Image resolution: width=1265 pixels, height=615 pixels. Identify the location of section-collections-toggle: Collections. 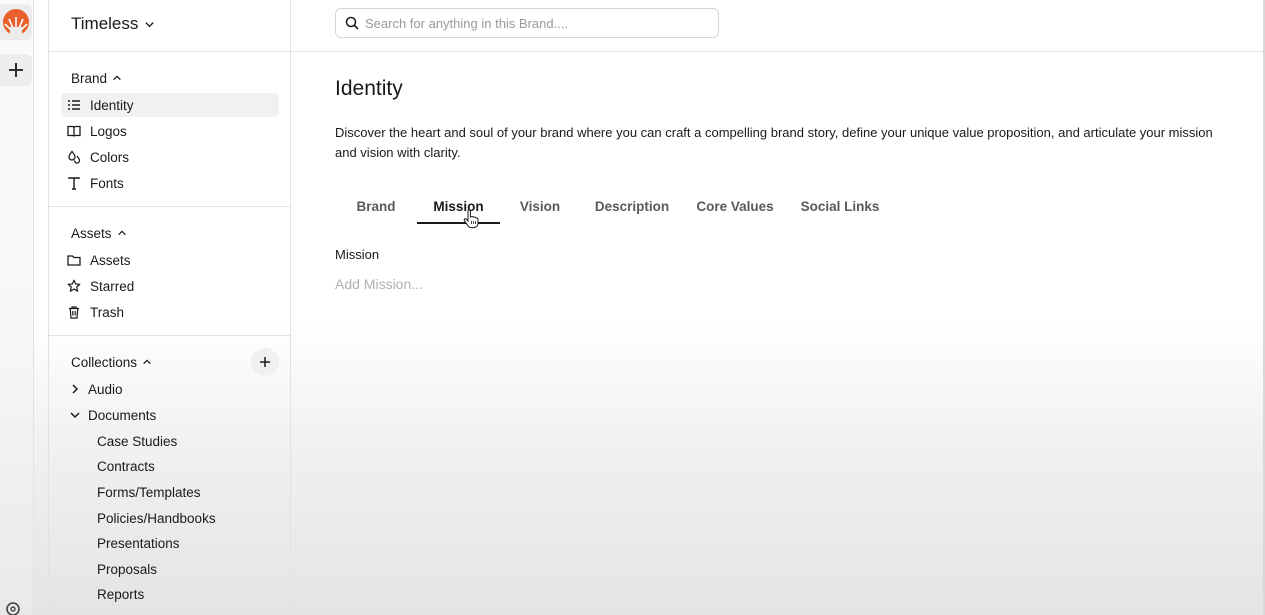
(111, 362).